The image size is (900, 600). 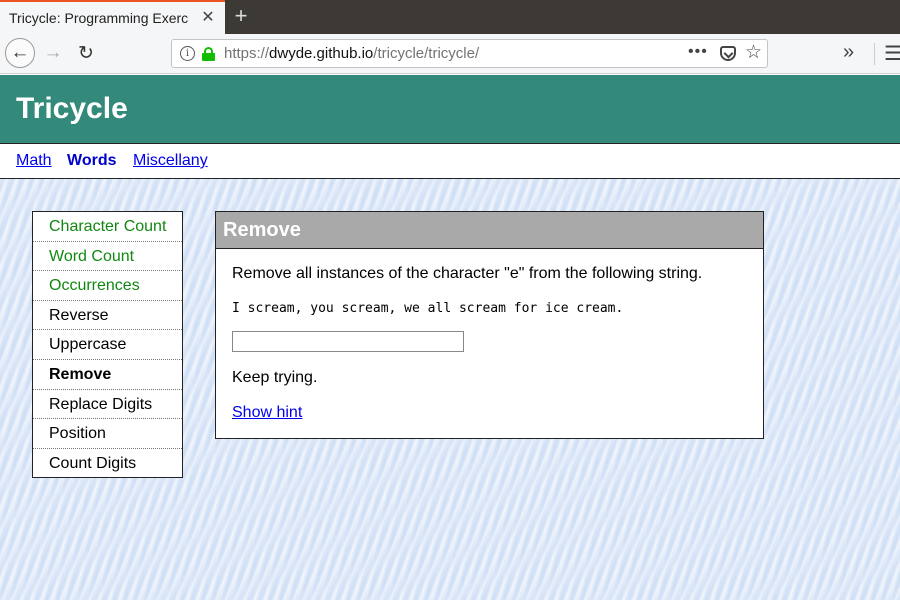 I want to click on sidebar-item-uppercase: Uppercase, so click(x=107, y=345).